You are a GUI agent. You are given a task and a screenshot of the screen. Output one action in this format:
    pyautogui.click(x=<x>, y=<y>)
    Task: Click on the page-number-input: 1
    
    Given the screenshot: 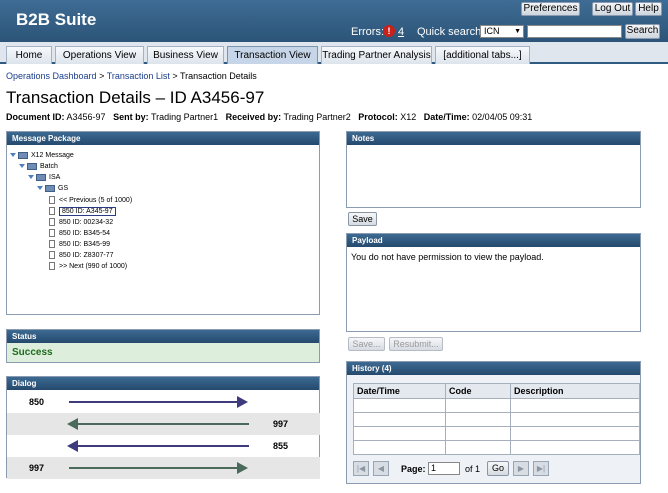 What is the action you would take?
    pyautogui.click(x=444, y=468)
    